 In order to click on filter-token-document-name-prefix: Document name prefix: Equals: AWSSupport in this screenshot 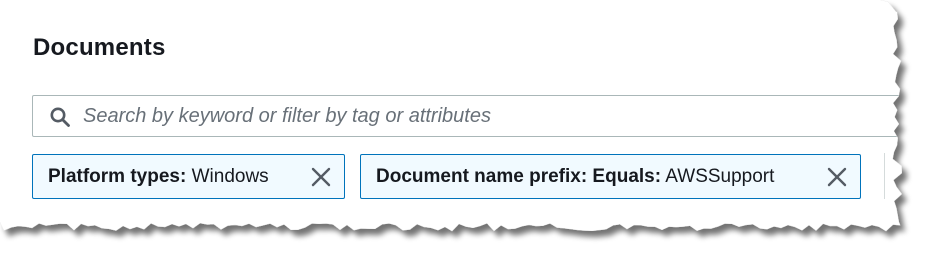, I will do `click(610, 176)`.